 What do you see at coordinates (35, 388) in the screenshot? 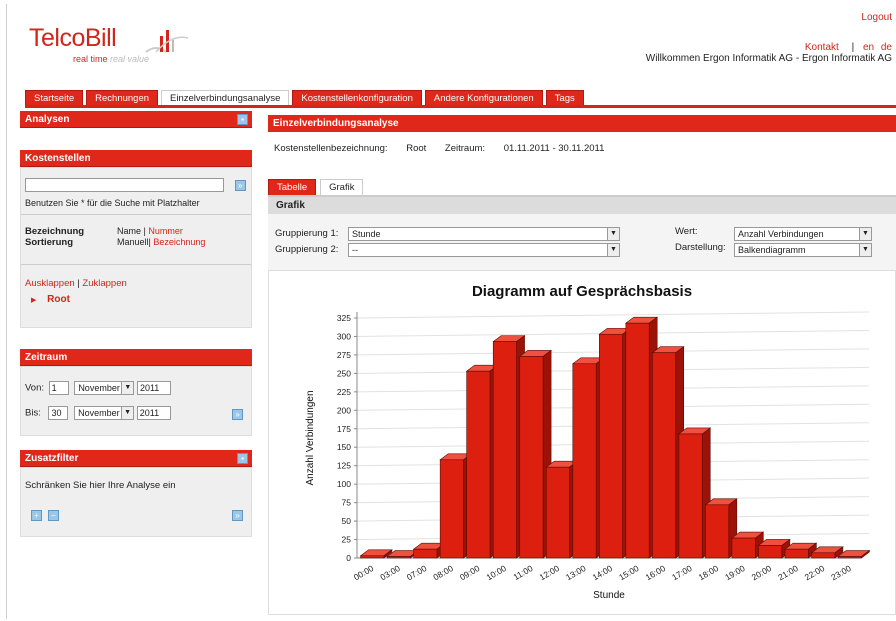
I see `von-label: Von:` at bounding box center [35, 388].